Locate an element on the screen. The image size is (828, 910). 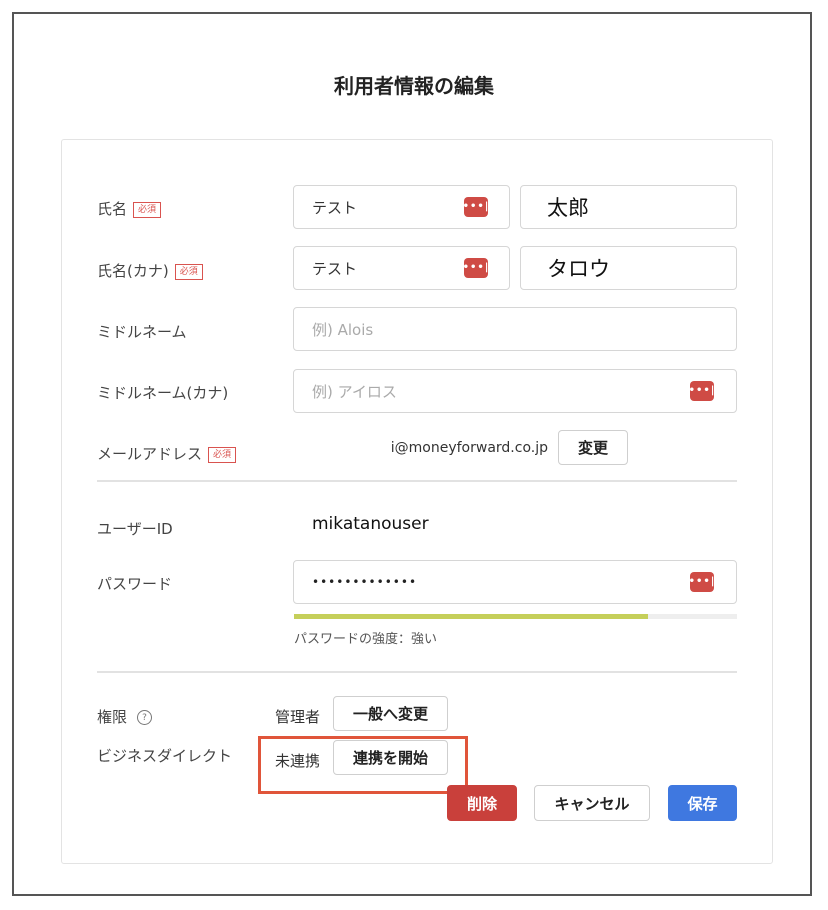
last-name-kana-value: テスト is located at coordinates (335, 268).